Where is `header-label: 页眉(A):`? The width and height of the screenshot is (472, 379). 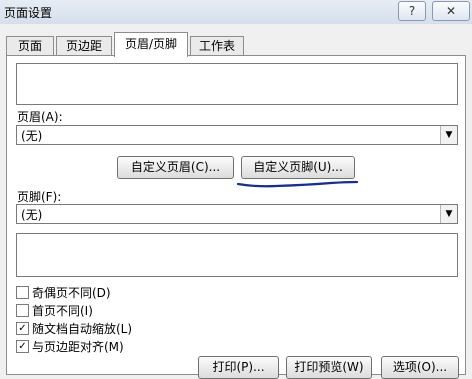
header-label: 页眉(A): is located at coordinates (40, 117).